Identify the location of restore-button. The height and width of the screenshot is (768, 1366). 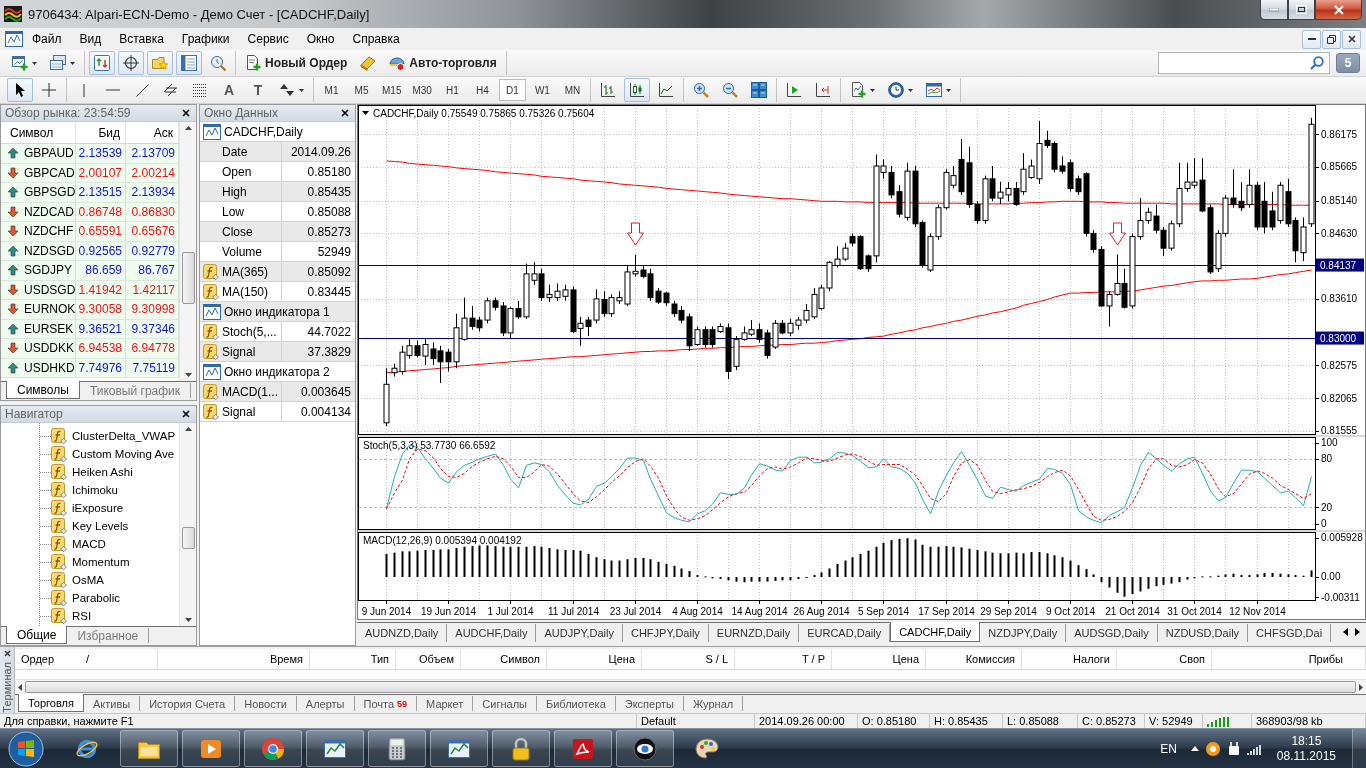
(1331, 39).